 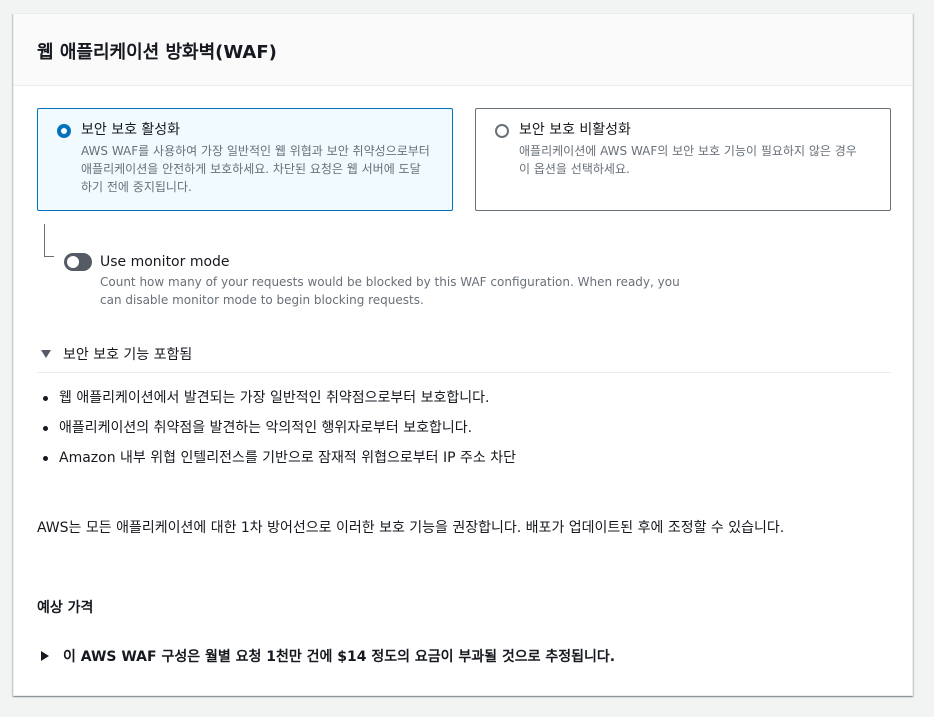 What do you see at coordinates (73, 262) in the screenshot?
I see `toggle-knob` at bounding box center [73, 262].